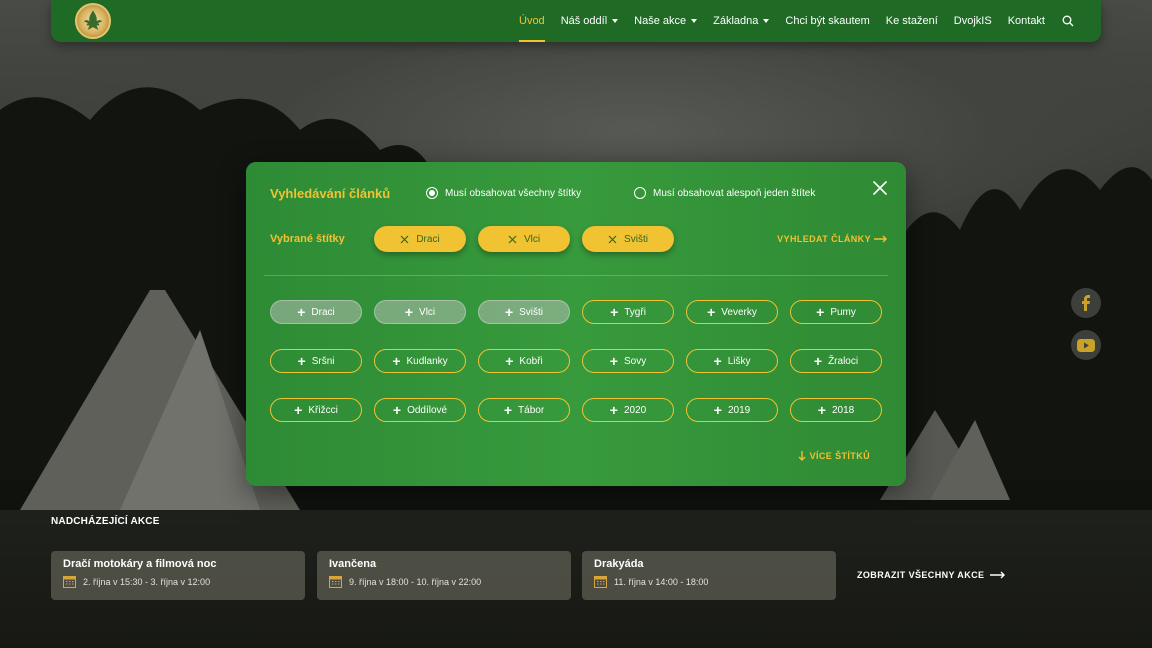 This screenshot has height=648, width=1152. I want to click on nav-item-2: Naše akce, so click(665, 21).